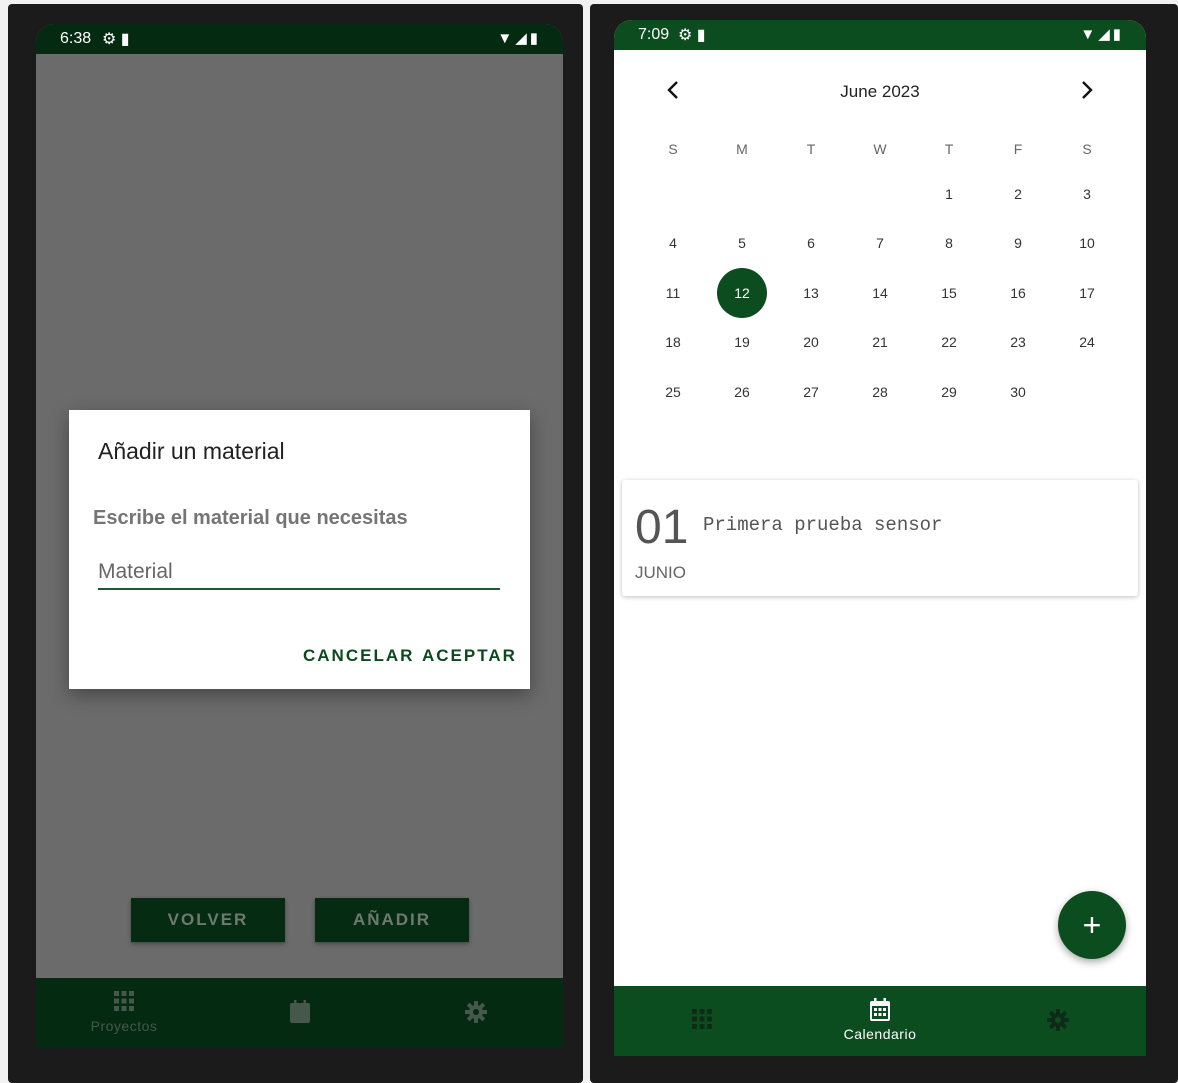 The height and width of the screenshot is (1083, 1178). I want to click on next-month-button, so click(1087, 93).